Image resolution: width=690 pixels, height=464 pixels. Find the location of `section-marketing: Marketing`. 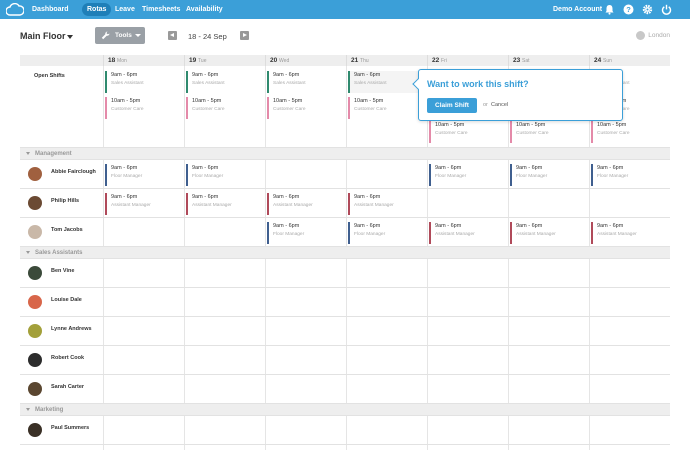

section-marketing: Marketing is located at coordinates (345, 410).